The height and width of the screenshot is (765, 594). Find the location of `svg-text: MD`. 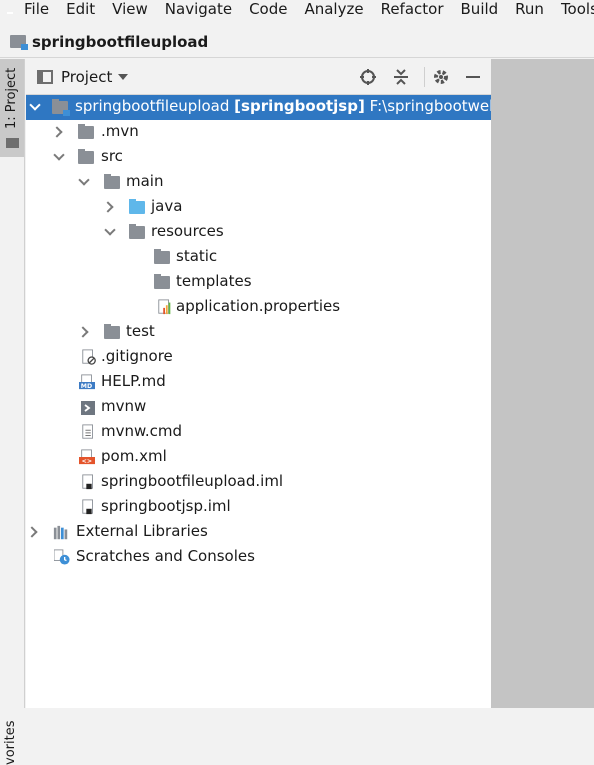

svg-text: MD is located at coordinates (86, 386).